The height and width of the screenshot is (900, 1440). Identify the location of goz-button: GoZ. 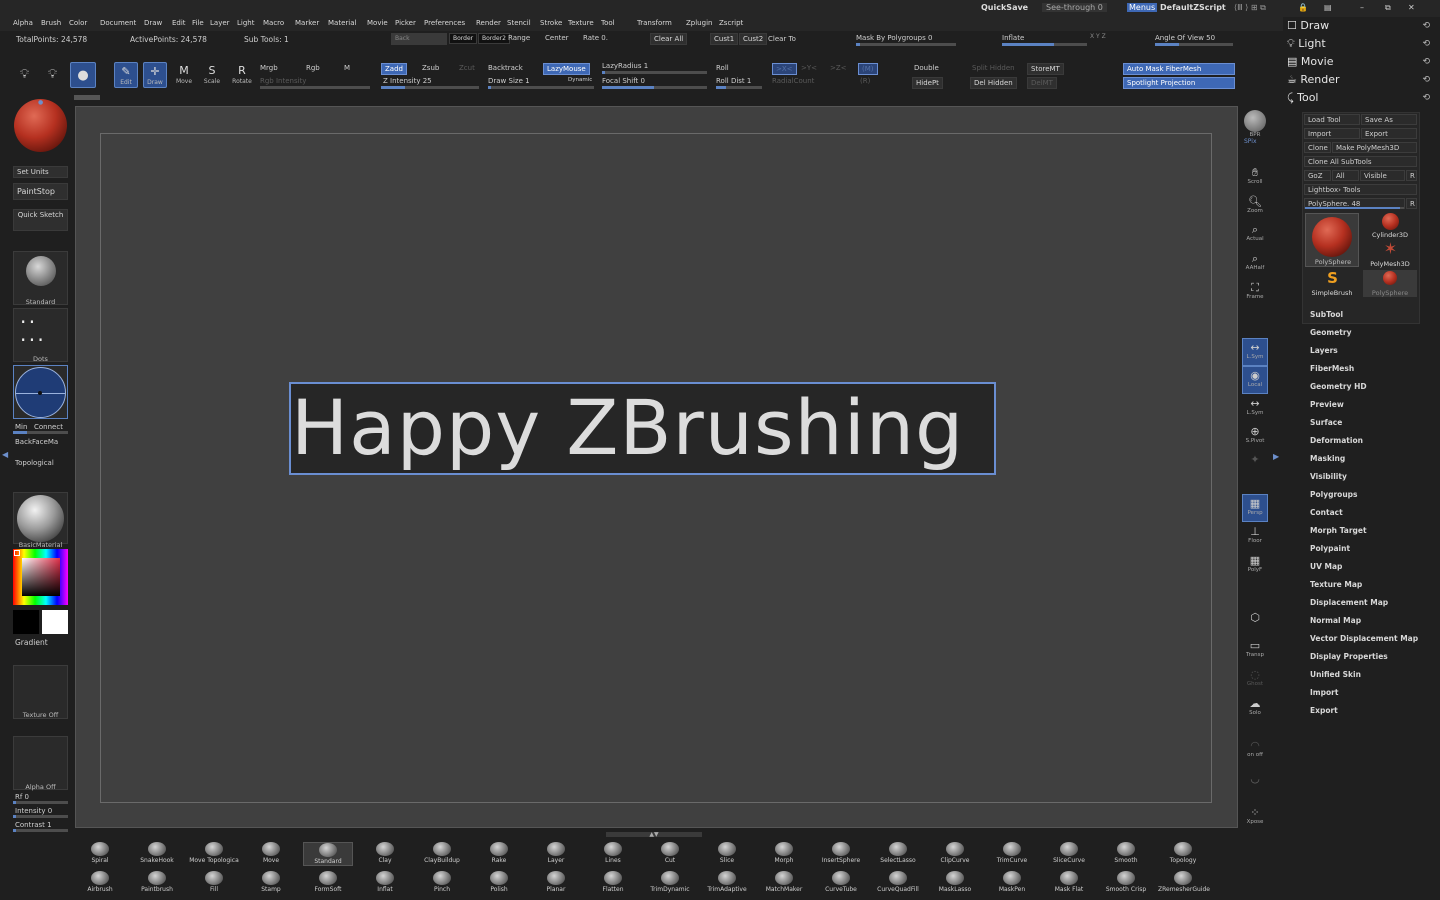
(1317, 175).